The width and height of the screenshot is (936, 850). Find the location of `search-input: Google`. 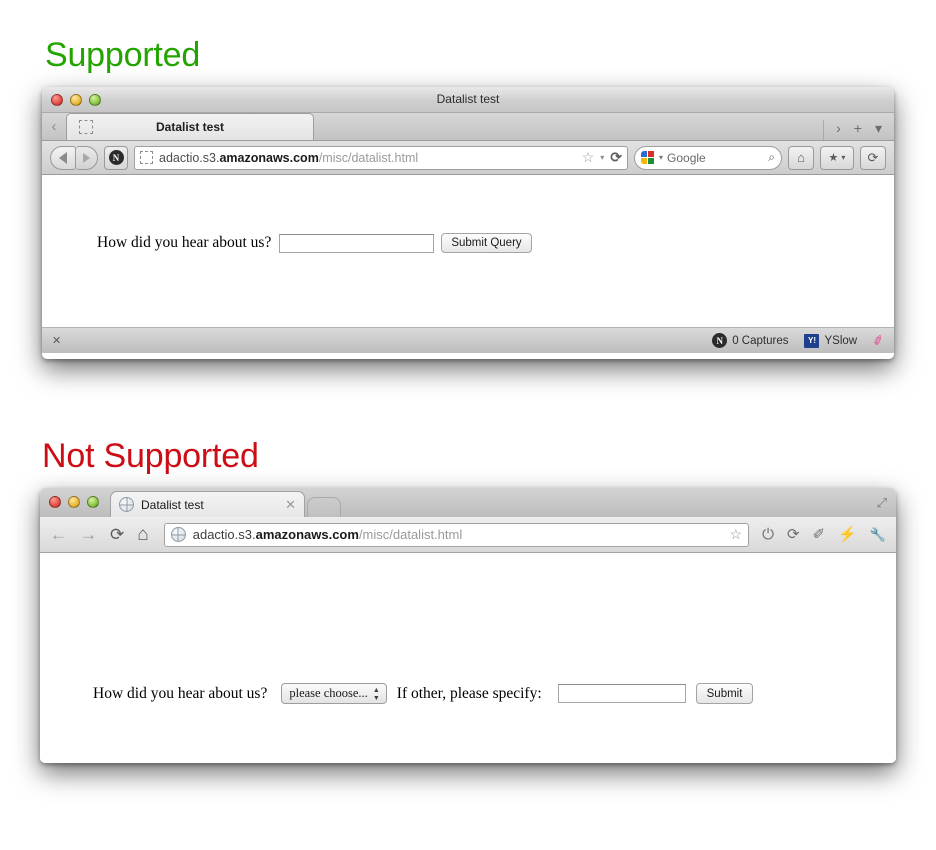

search-input: Google is located at coordinates (715, 158).